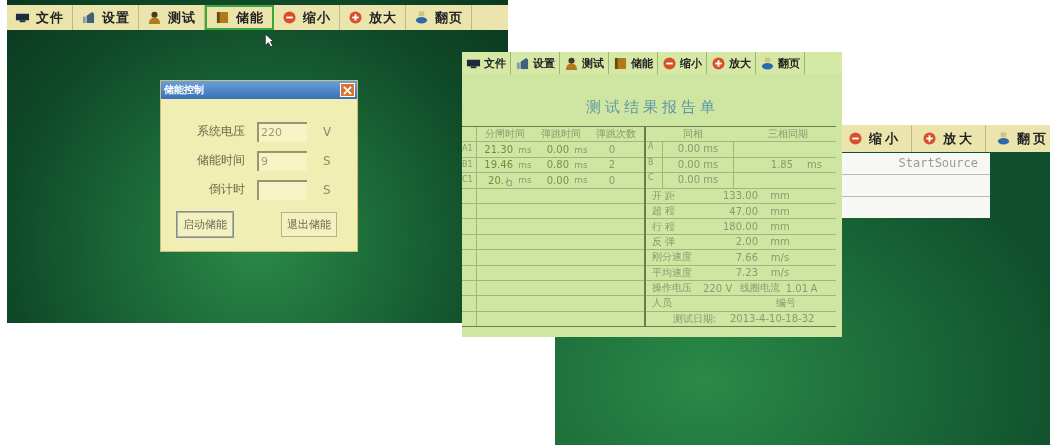 The width and height of the screenshot is (1050, 445). What do you see at coordinates (672, 288) in the screenshot?
I see `table-cell-text: 操作电压` at bounding box center [672, 288].